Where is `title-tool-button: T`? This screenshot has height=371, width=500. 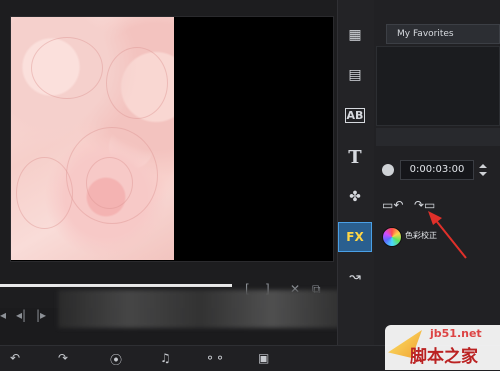
title-tool-button: T is located at coordinates (355, 157).